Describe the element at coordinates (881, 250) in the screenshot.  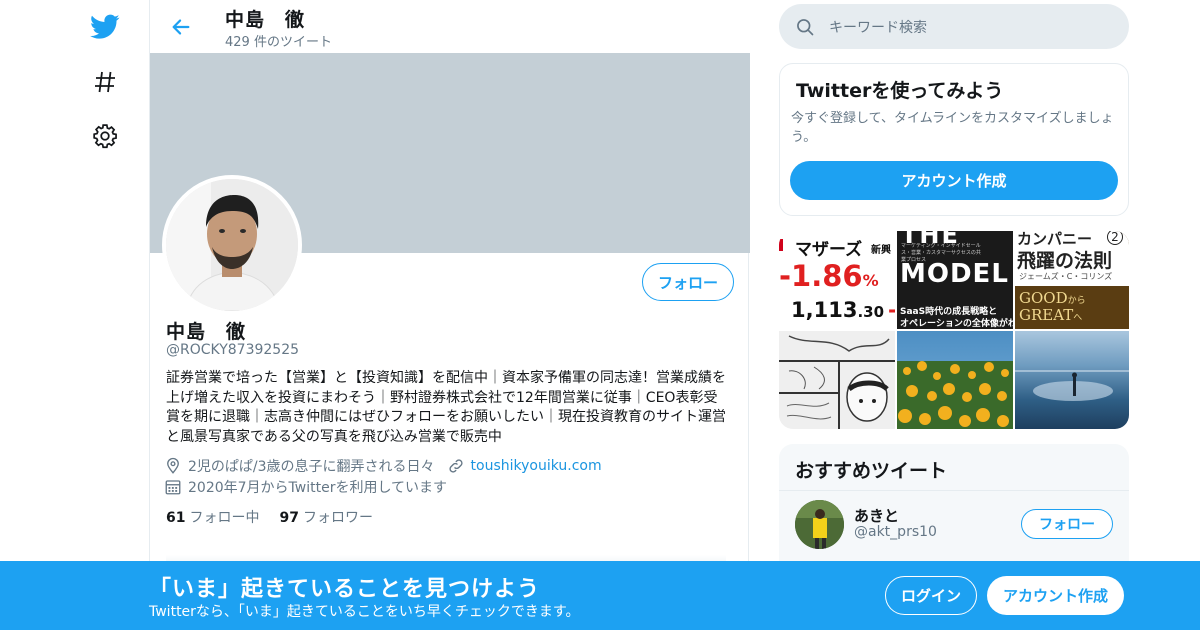
I see `stock-index-tag: 新興` at that location.